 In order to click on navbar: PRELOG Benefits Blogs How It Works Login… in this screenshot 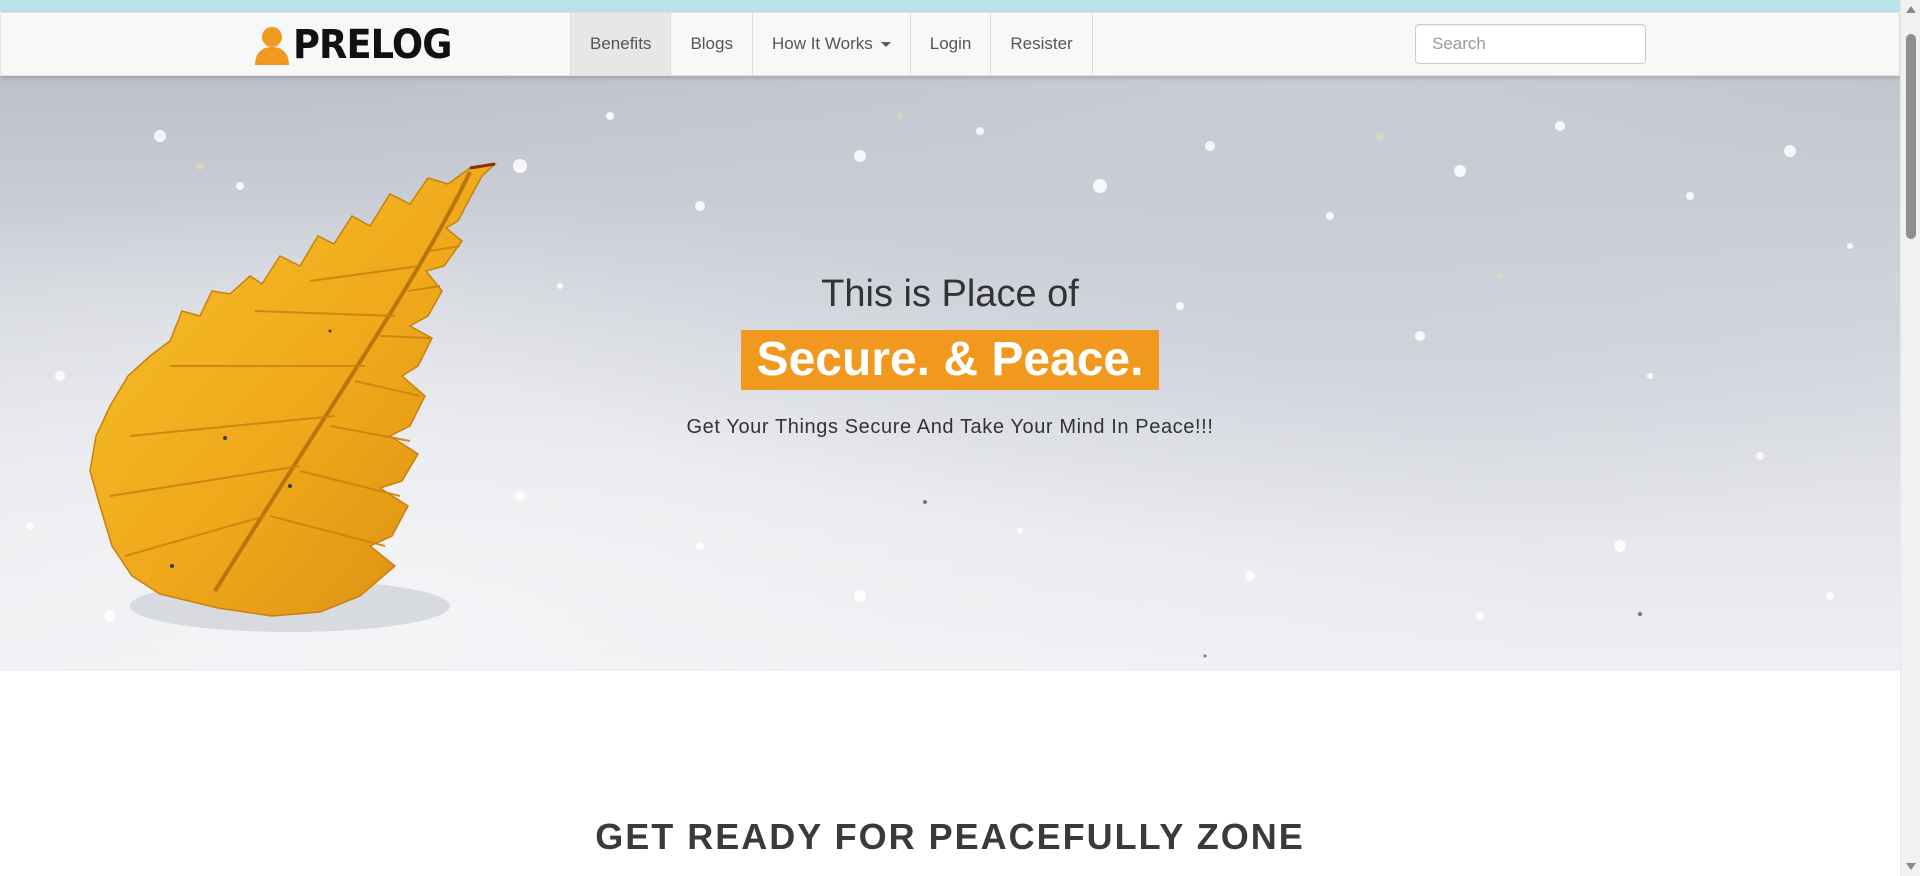, I will do `click(950, 44)`.